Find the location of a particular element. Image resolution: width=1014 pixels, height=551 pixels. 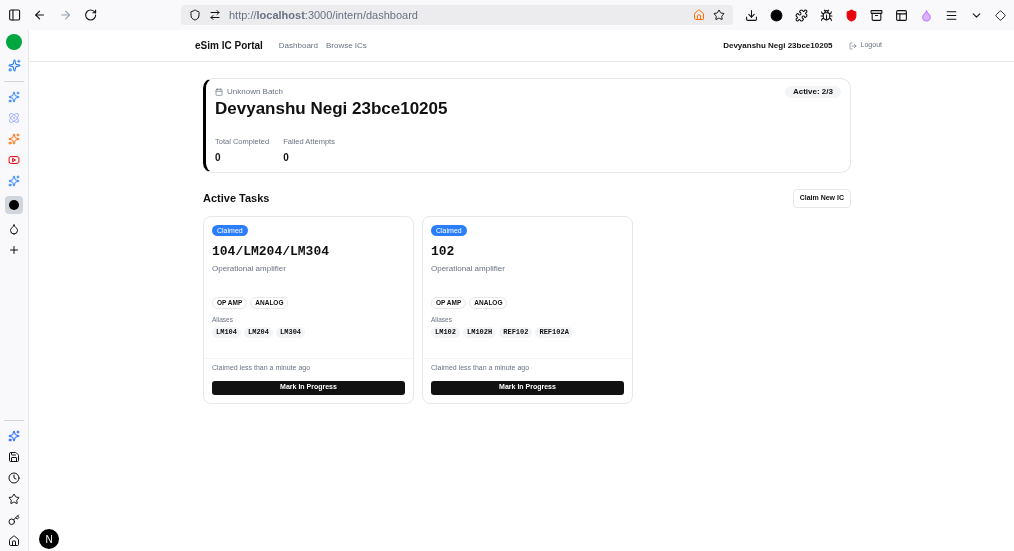

section-title: Active Tasks is located at coordinates (236, 198).